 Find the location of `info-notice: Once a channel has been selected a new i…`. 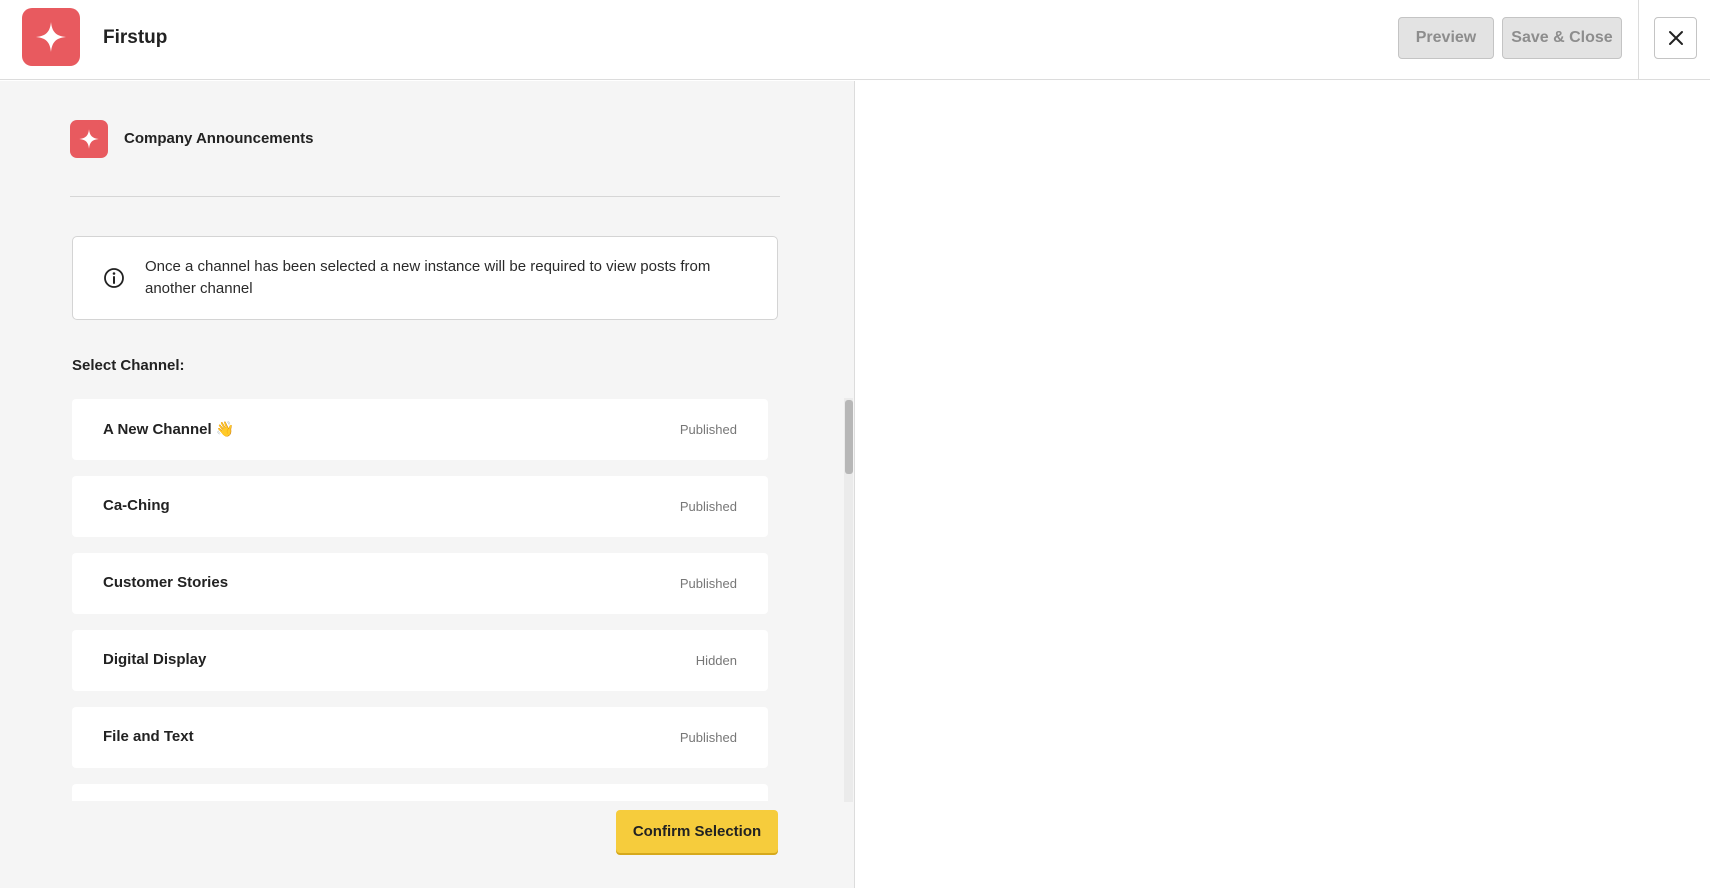

info-notice: Once a channel has been selected a new i… is located at coordinates (425, 278).